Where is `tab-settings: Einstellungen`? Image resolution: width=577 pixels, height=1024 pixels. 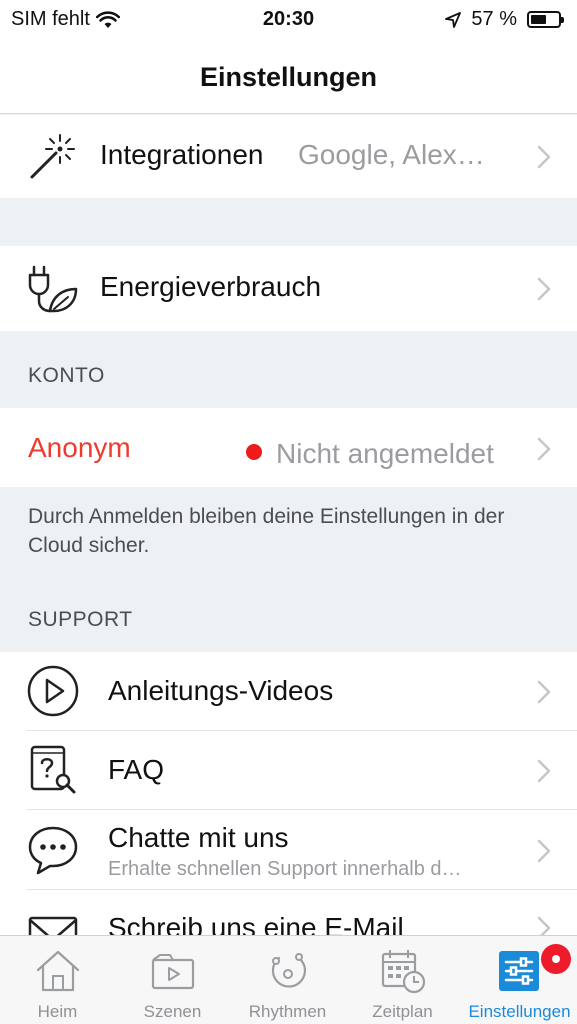
tab-settings: Einstellungen is located at coordinates (519, 980).